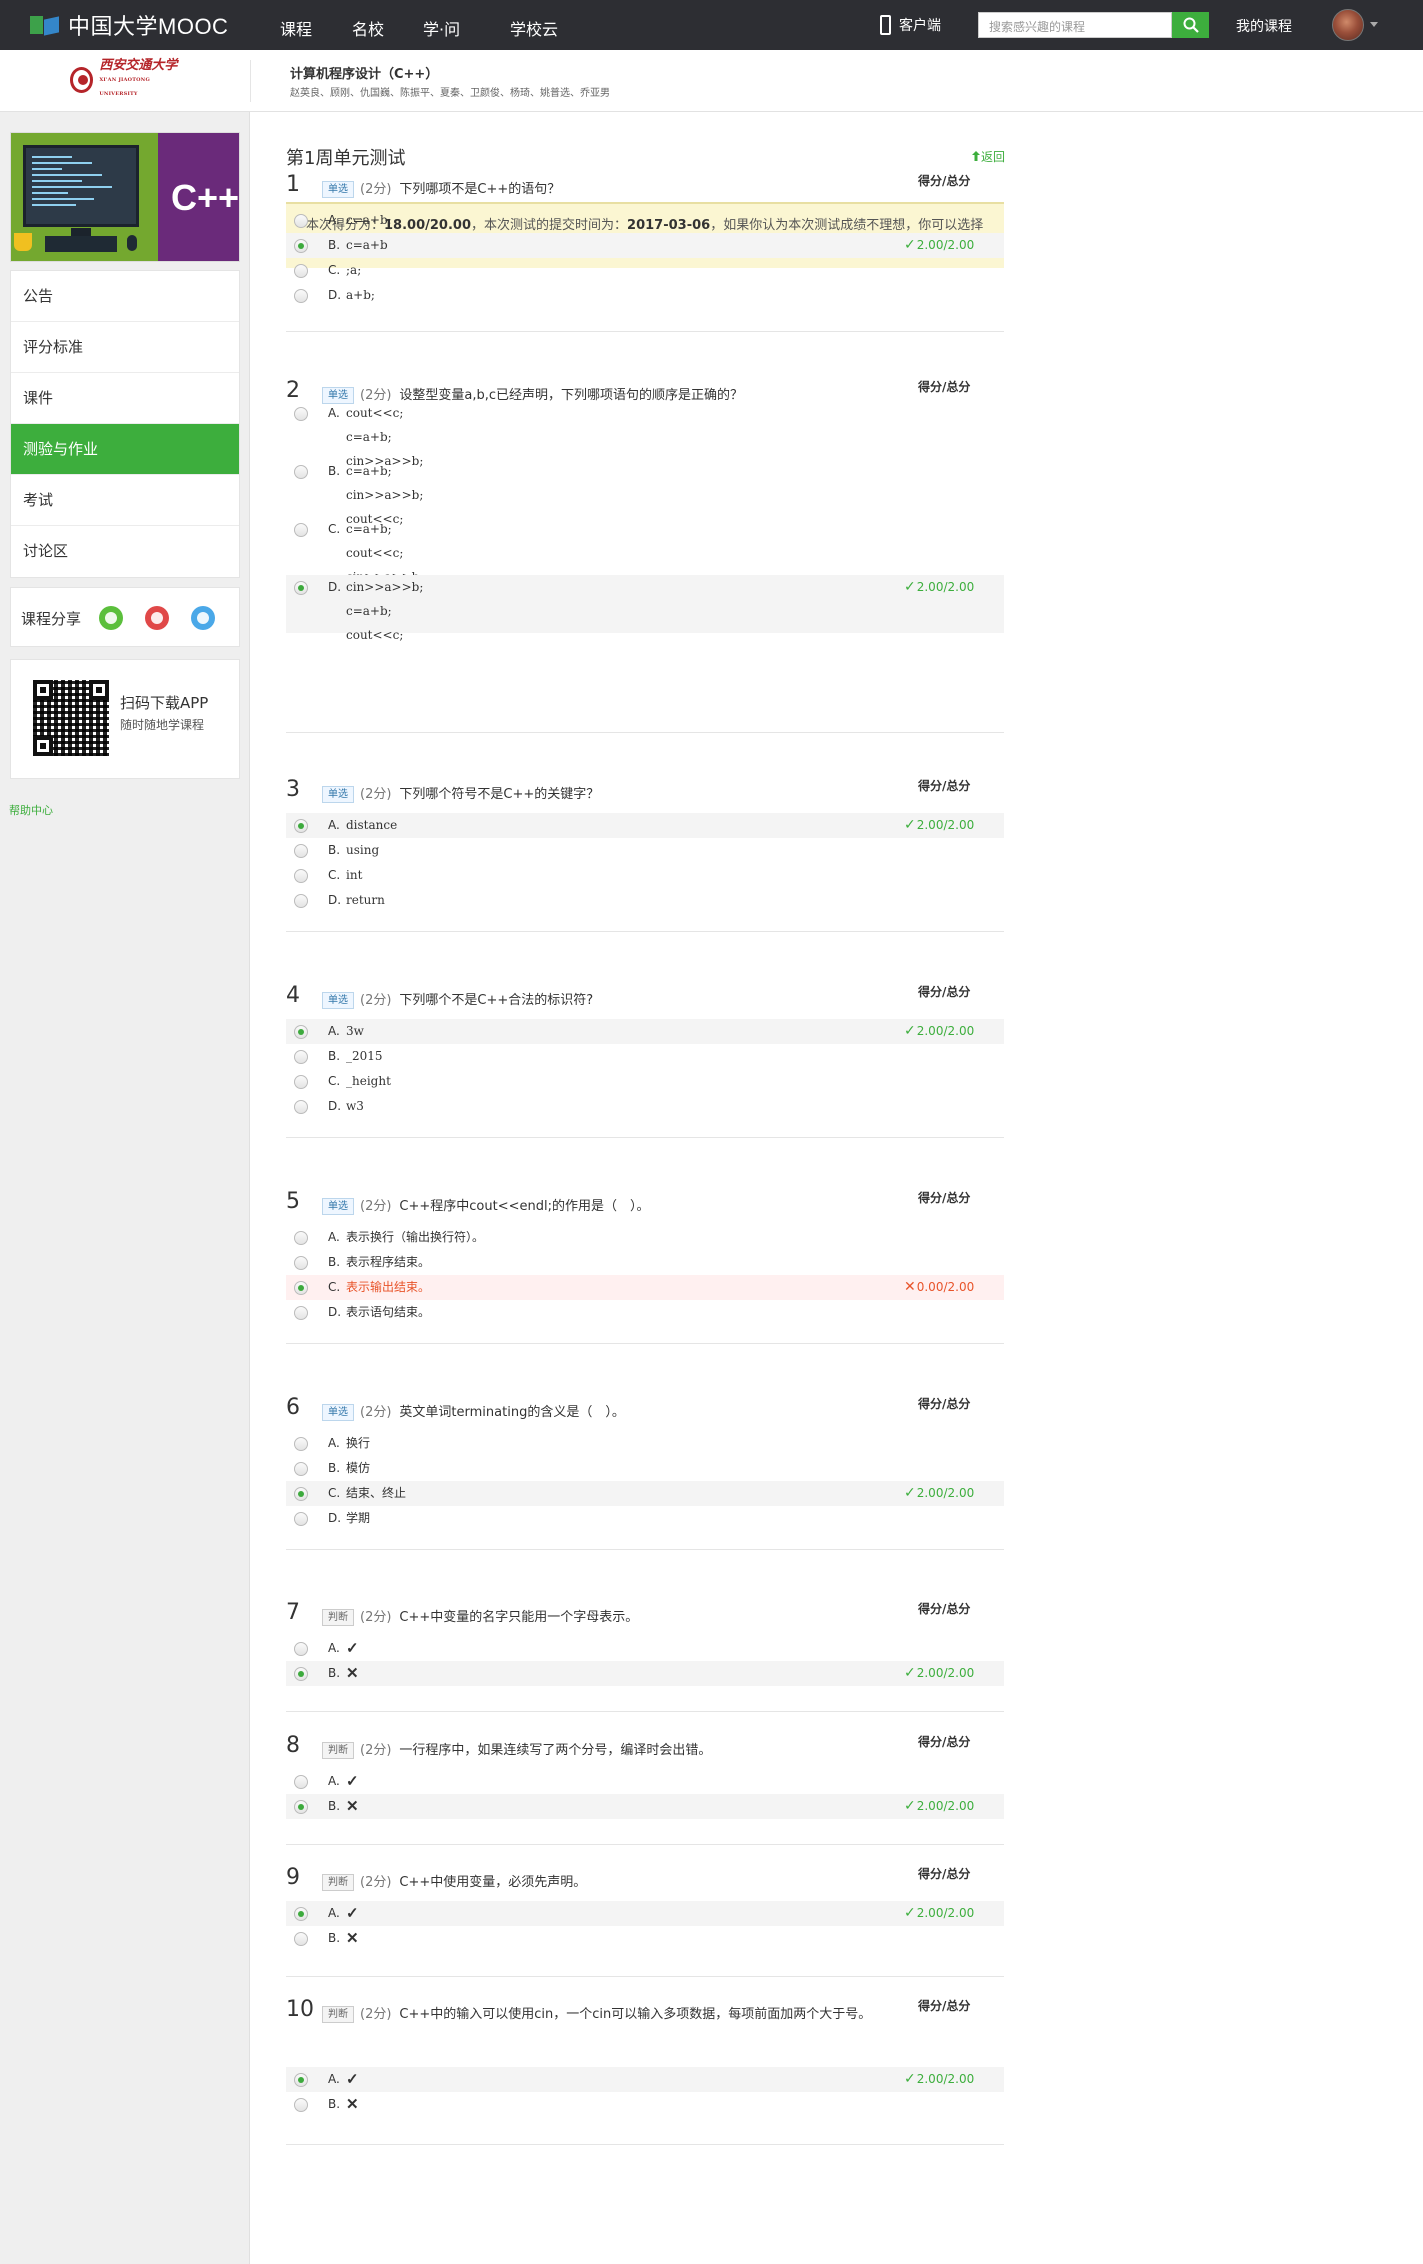 Image resolution: width=1423 pixels, height=2264 pixels. What do you see at coordinates (203, 618) in the screenshot?
I see `qq-icon` at bounding box center [203, 618].